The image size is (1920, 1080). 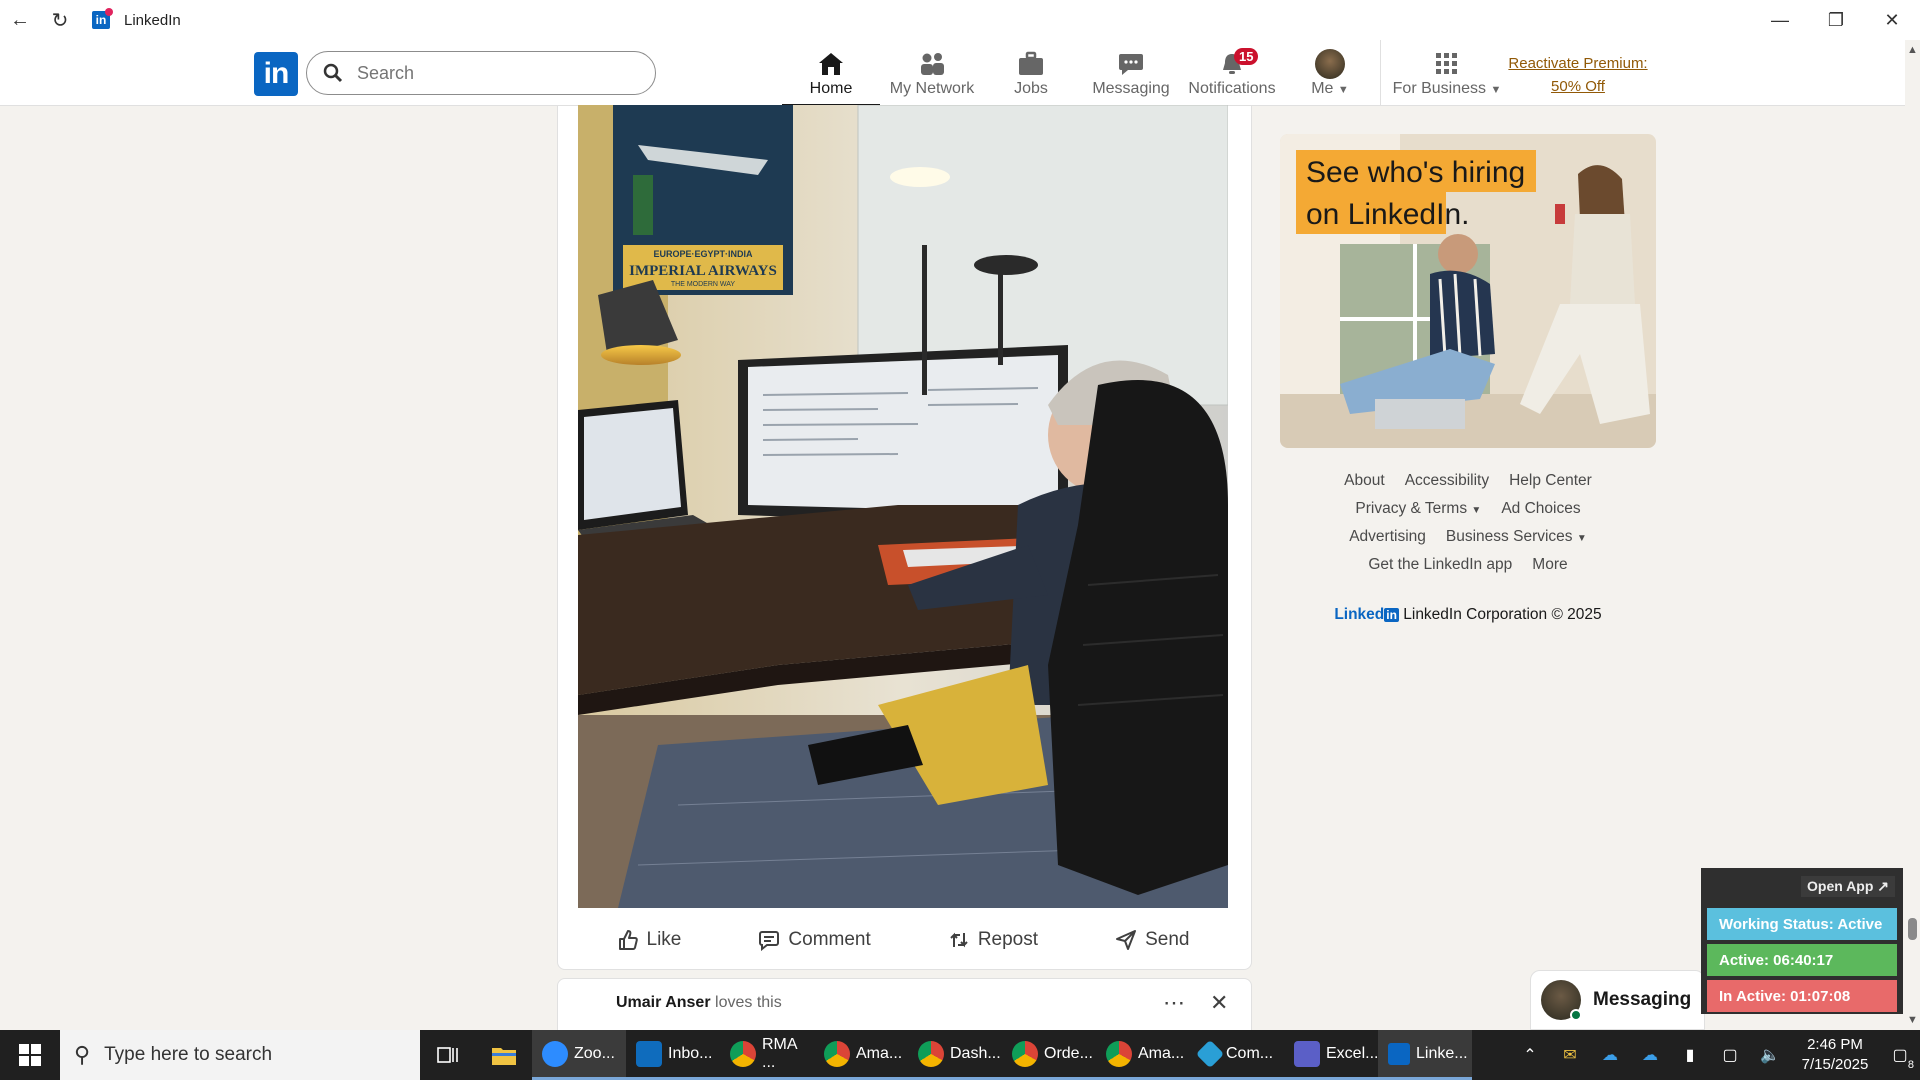 What do you see at coordinates (1650, 1055) in the screenshot?
I see `onedrive-business-icon: ☁` at bounding box center [1650, 1055].